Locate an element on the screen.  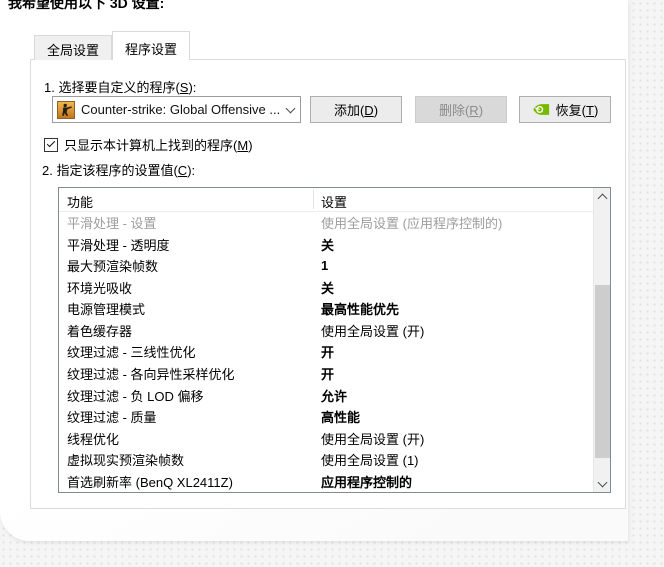
chevron-up-icon is located at coordinates (602, 198).